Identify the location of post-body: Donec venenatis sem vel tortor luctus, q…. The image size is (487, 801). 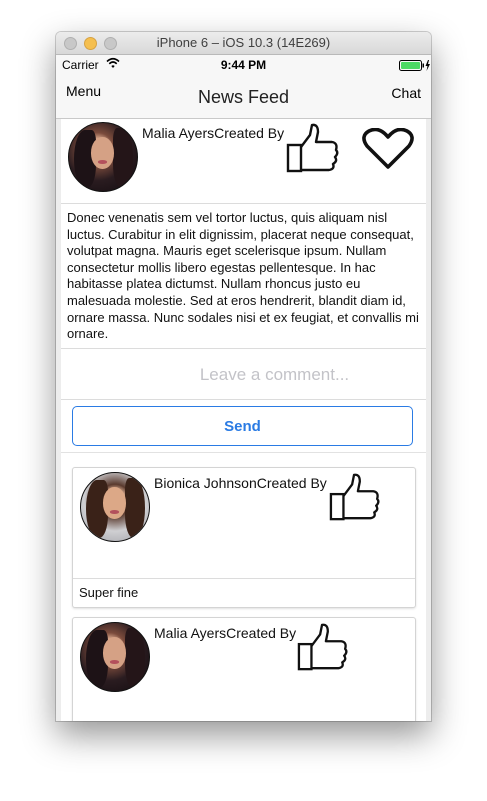
(243, 276).